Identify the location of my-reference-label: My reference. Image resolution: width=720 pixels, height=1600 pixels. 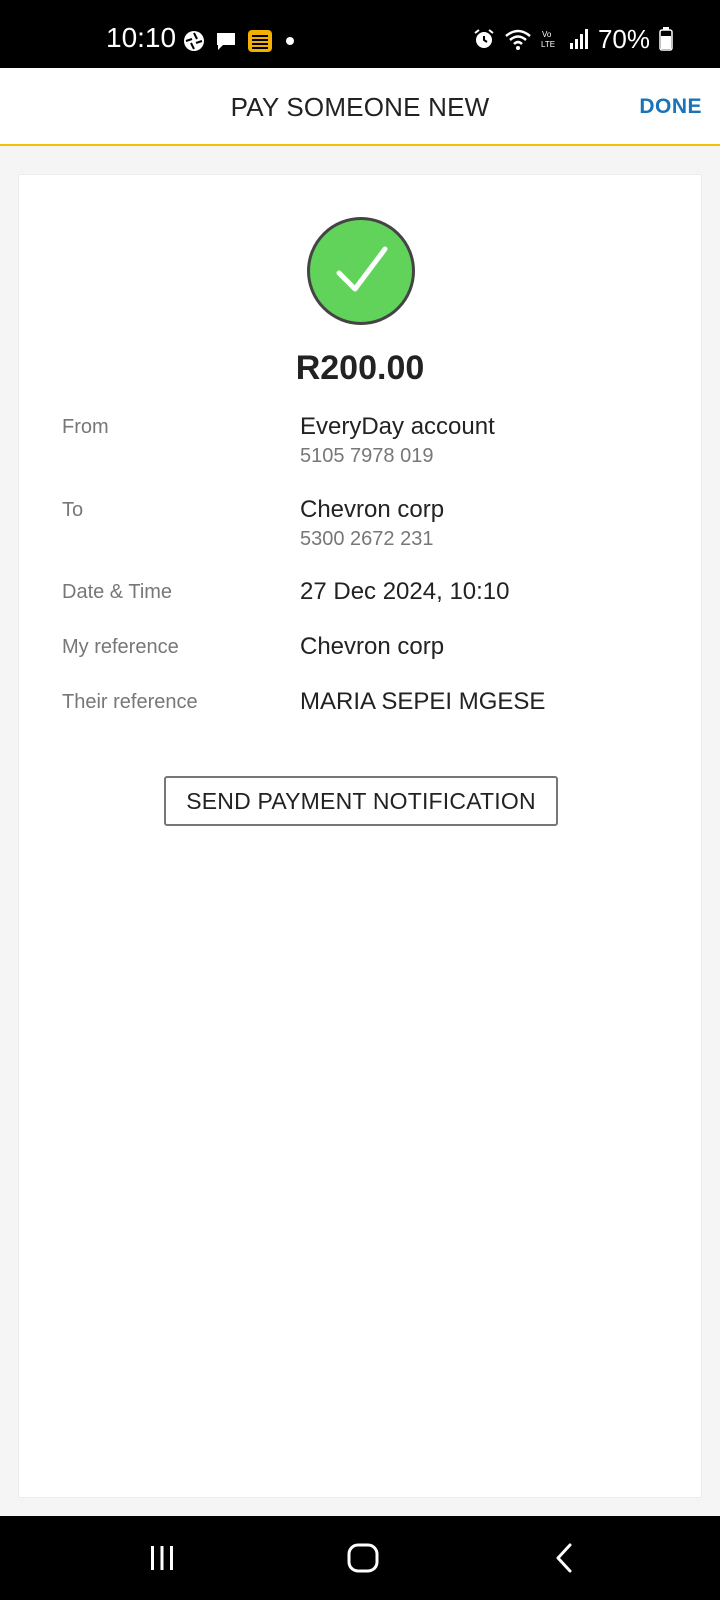
(120, 647).